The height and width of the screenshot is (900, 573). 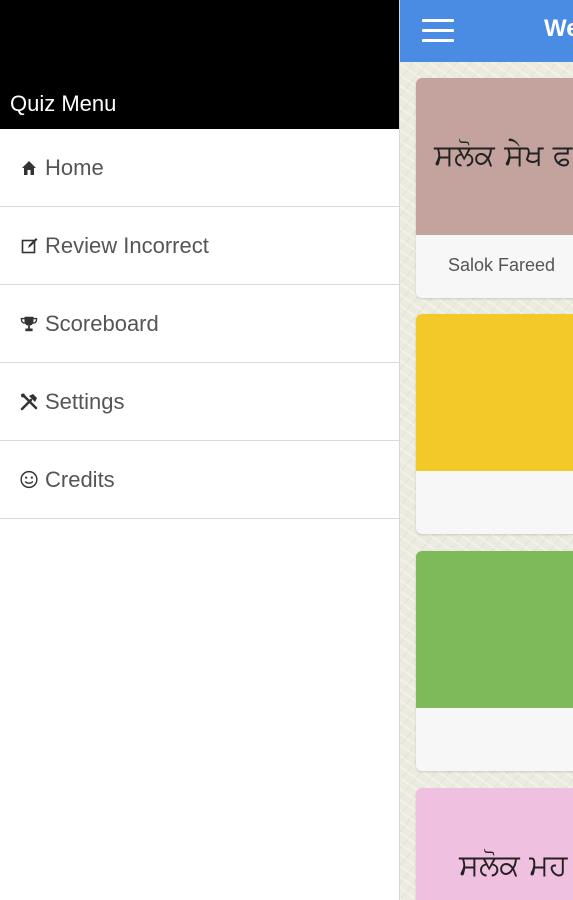 I want to click on card-image: ਸਲੋਕ ਮਹ, so click(x=494, y=844).